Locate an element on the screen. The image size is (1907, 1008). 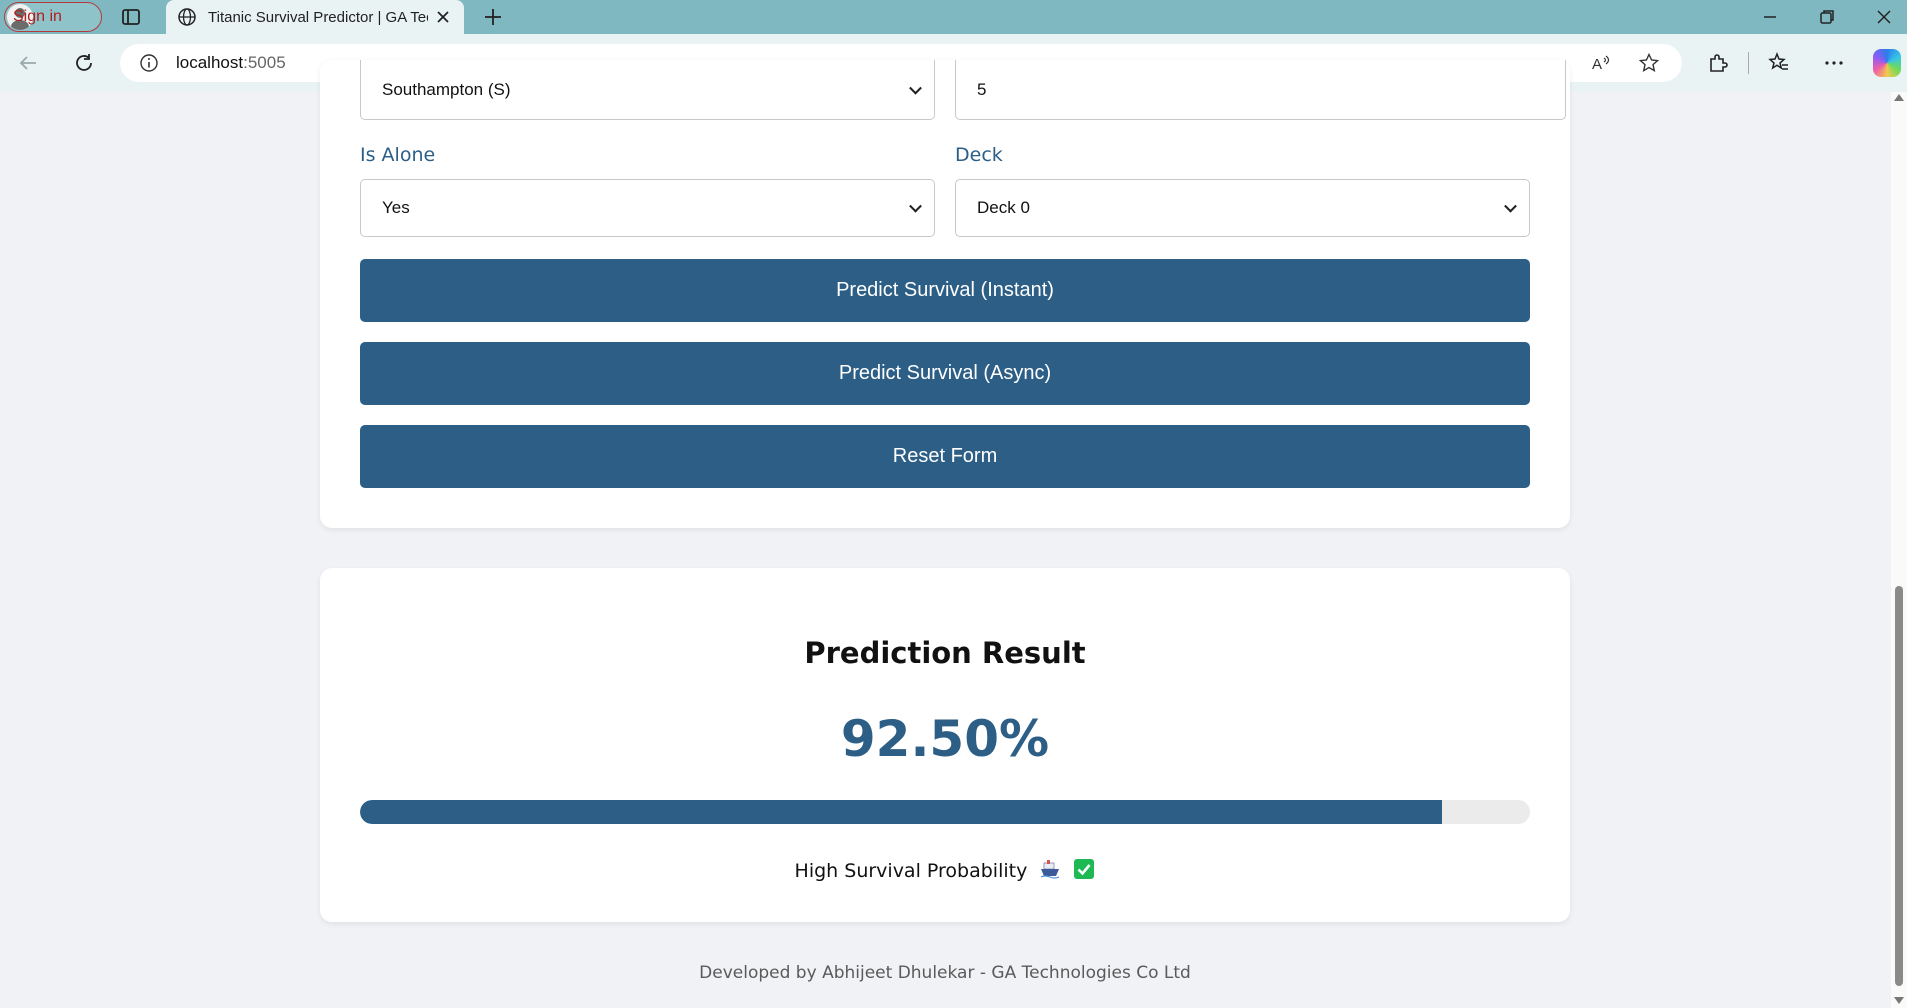
number-input-value: 5 is located at coordinates (982, 89).